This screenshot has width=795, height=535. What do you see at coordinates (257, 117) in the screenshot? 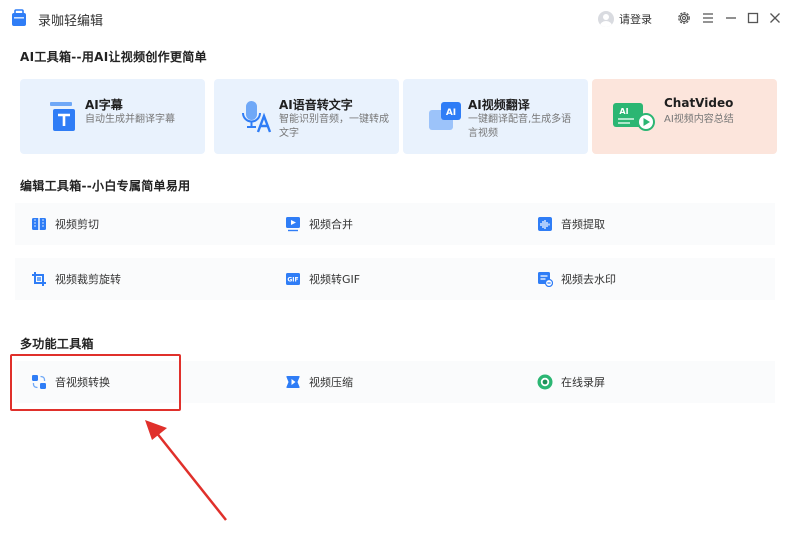
I see `speech-to-text-icon` at bounding box center [257, 117].